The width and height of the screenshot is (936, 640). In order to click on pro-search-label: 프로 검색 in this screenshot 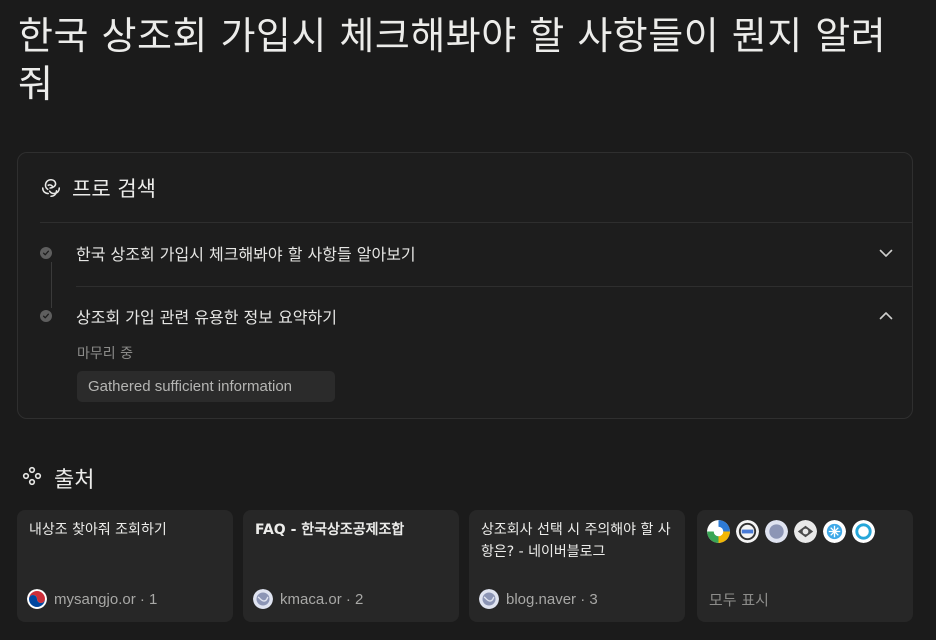, I will do `click(114, 189)`.